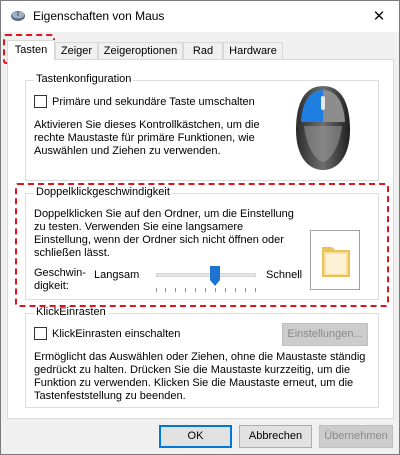 The image size is (400, 455). What do you see at coordinates (275, 436) in the screenshot?
I see `cancel-button: Abbrechen` at bounding box center [275, 436].